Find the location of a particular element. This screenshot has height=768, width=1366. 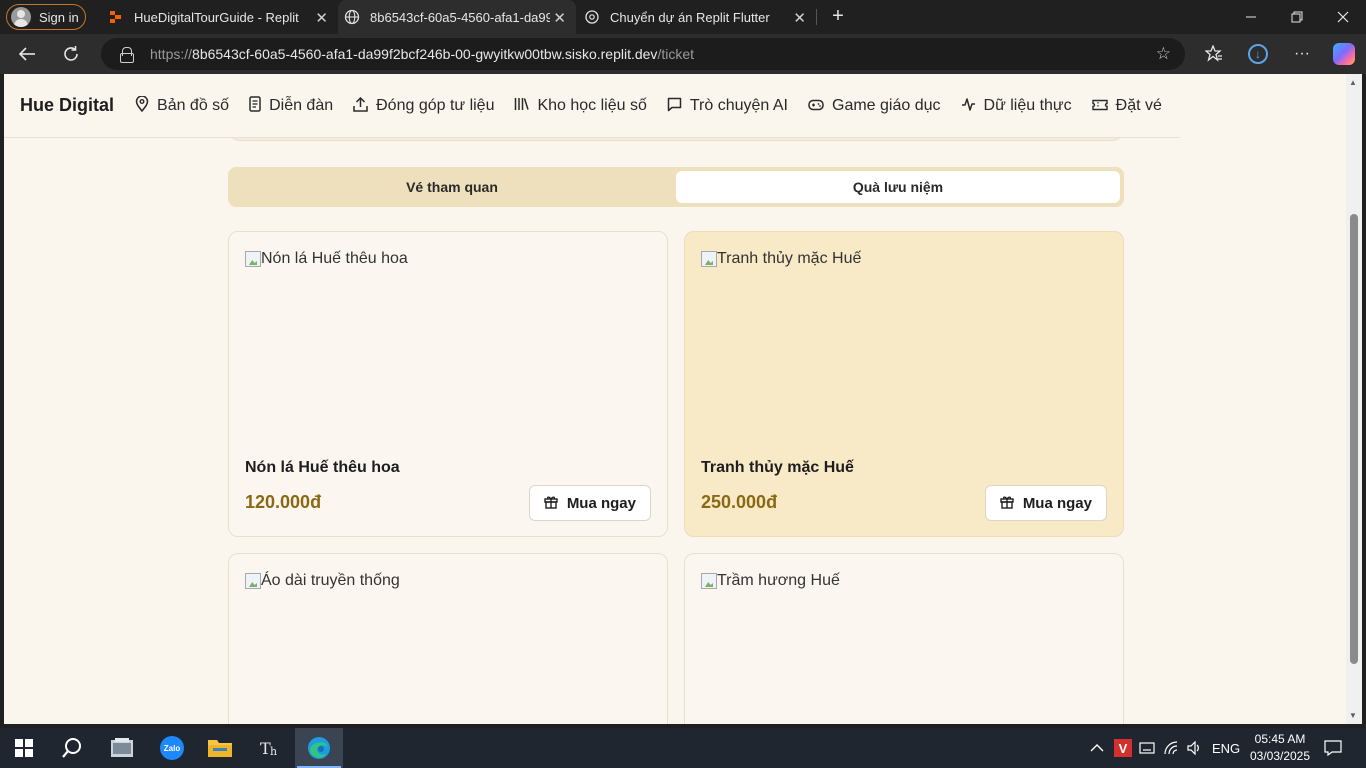

tab-chatgpt: Chuyển dự án Replit Flutter ✕ is located at coordinates (696, 17).